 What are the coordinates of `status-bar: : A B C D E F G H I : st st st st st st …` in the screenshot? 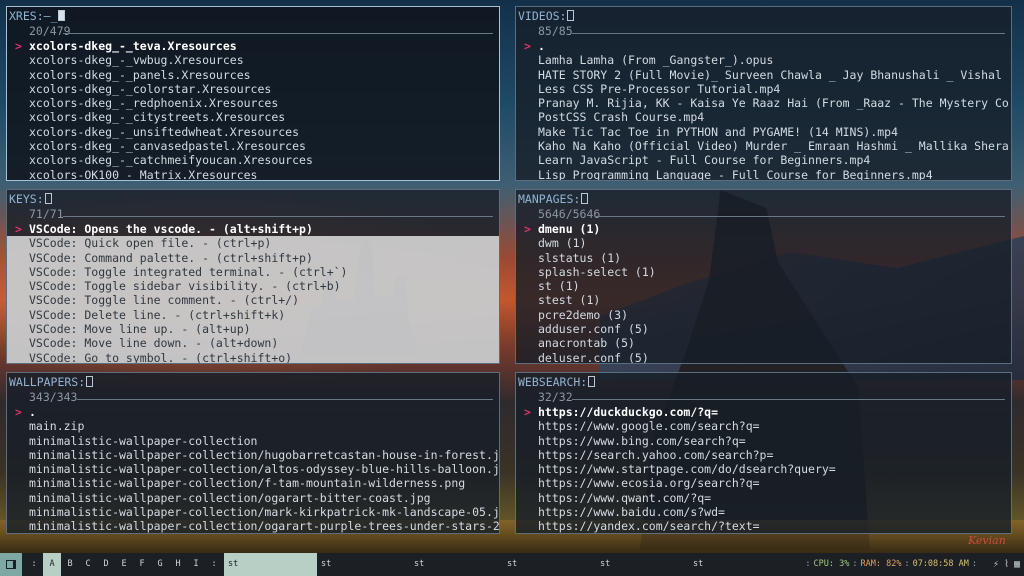 It's located at (512, 564).